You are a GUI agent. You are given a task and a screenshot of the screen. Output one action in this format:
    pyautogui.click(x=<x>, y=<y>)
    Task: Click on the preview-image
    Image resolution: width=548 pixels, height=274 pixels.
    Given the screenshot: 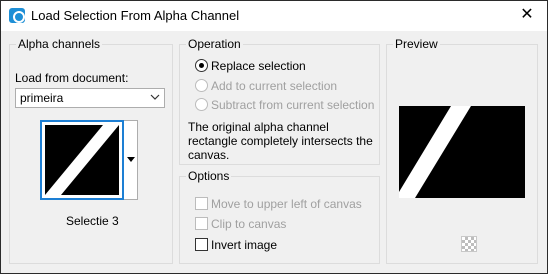 What is the action you would take?
    pyautogui.click(x=462, y=152)
    